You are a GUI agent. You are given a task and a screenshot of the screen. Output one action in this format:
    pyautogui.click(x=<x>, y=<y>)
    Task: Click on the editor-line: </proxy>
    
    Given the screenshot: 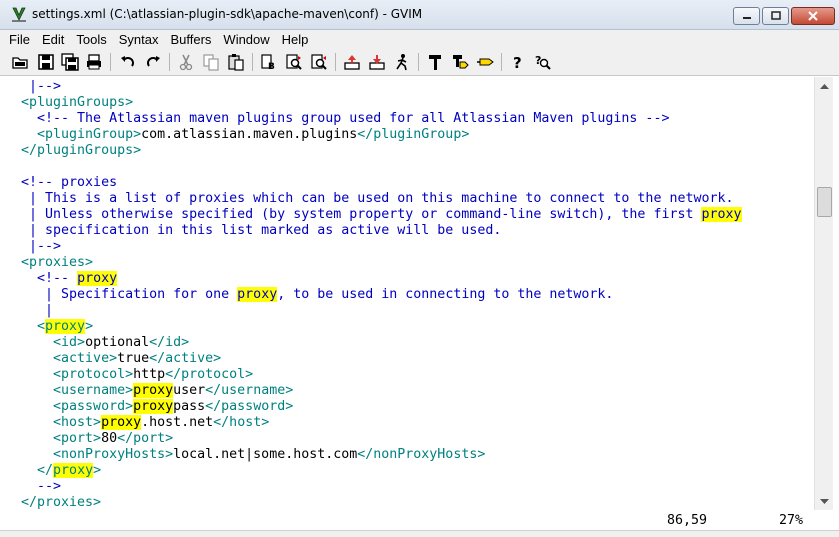 What is the action you would take?
    pyautogui.click(x=53, y=471)
    